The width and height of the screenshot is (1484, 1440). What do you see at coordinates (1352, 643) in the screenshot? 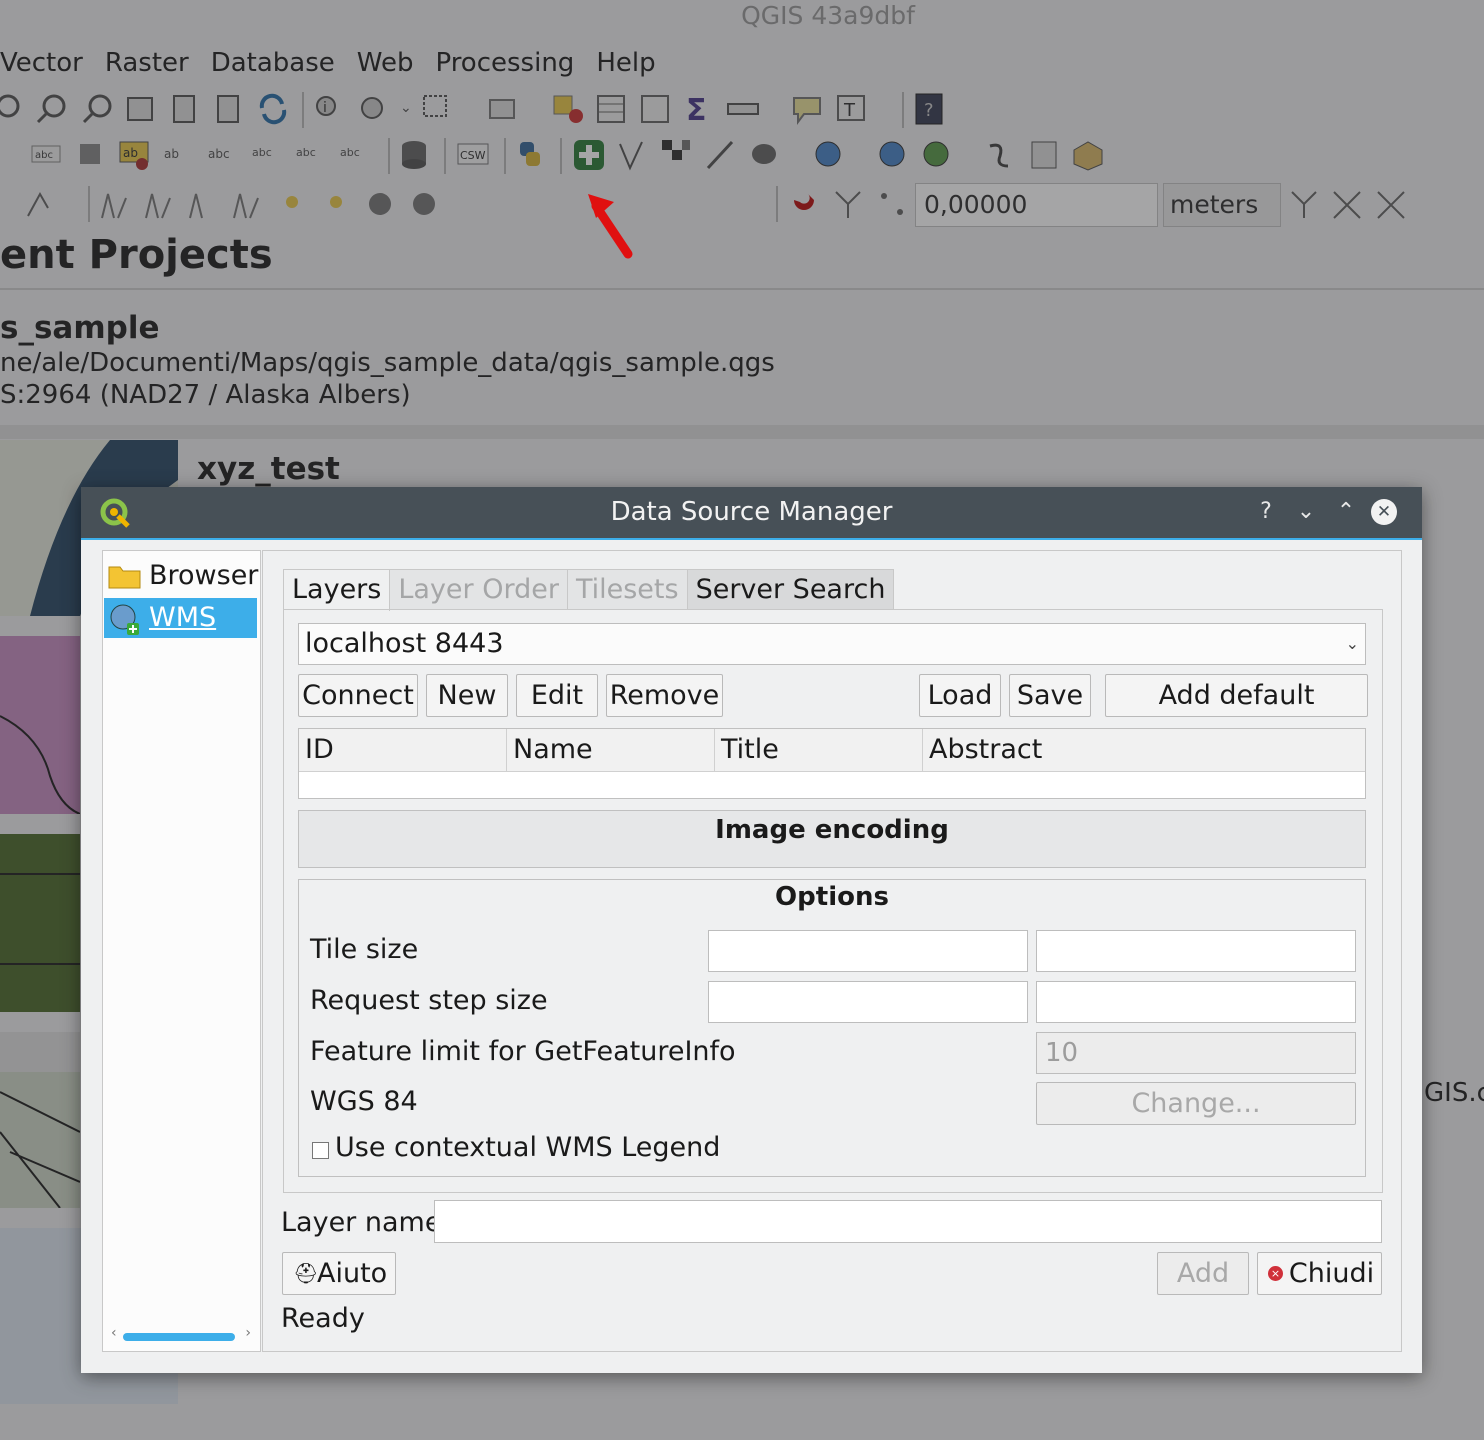
I see `chevron-down-icon: ⌄` at bounding box center [1352, 643].